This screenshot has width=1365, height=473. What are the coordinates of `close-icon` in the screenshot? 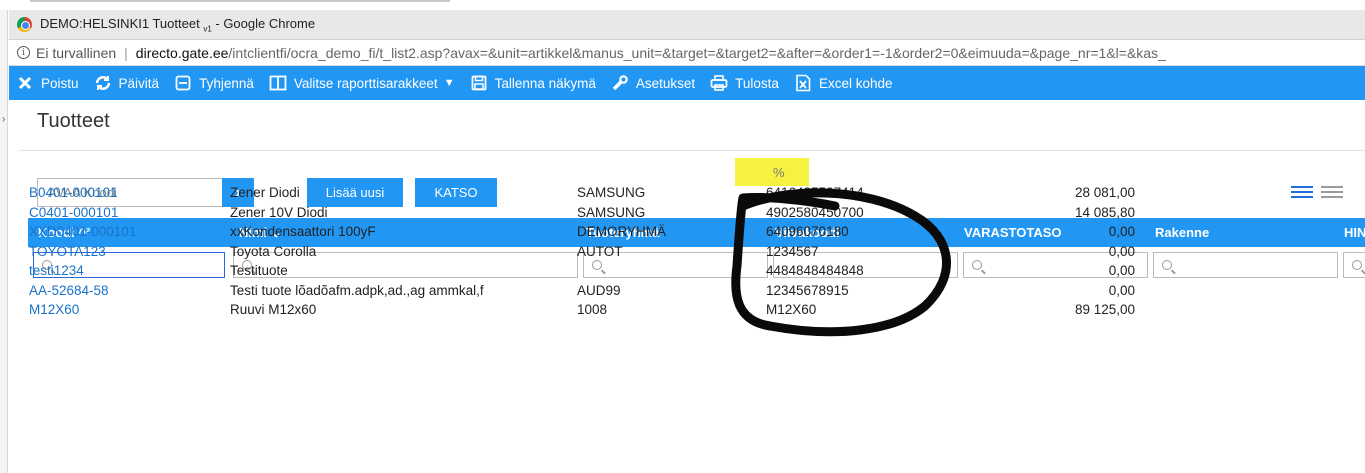 It's located at (25, 83).